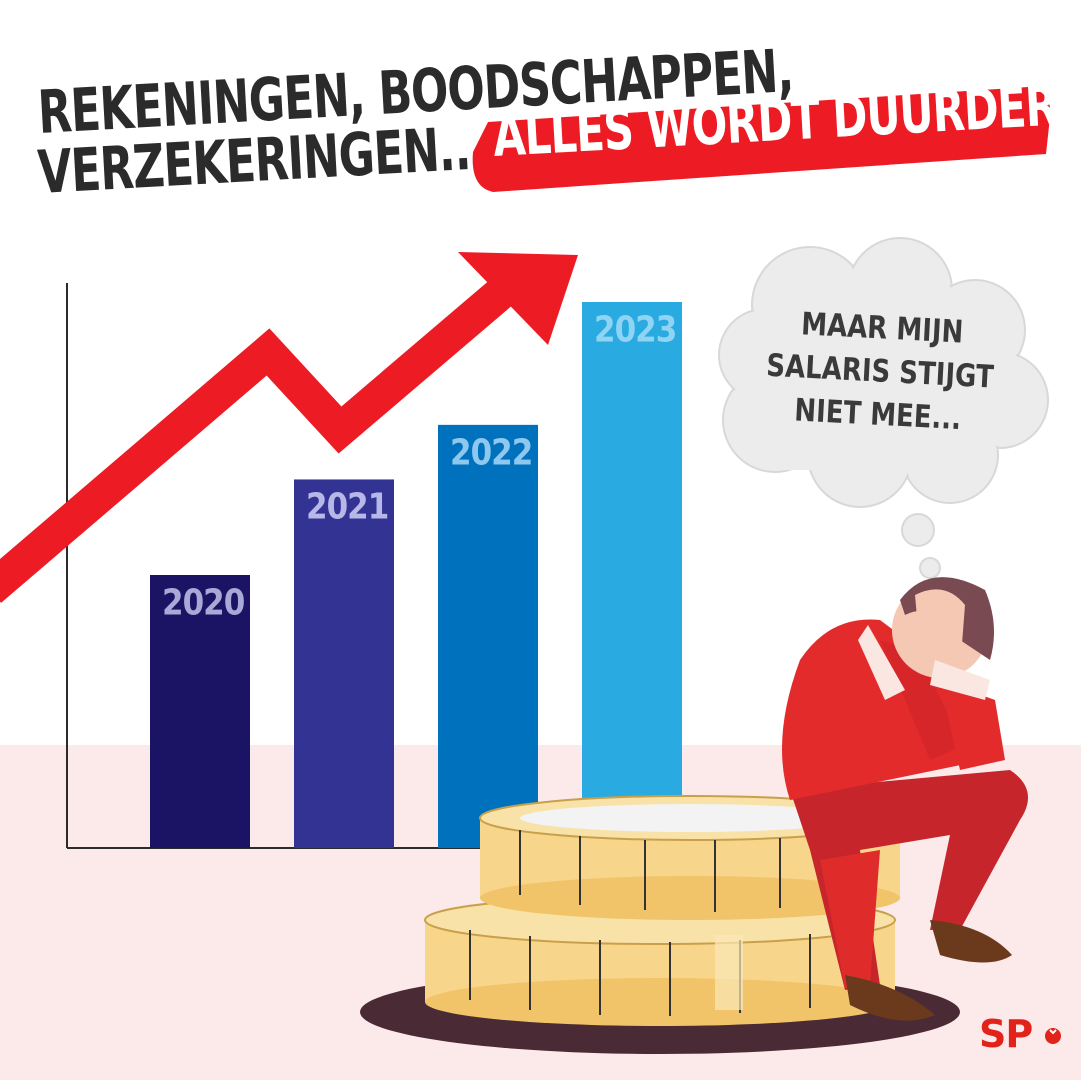  What do you see at coordinates (491, 453) in the screenshot?
I see `bar-label-2022: 2022` at bounding box center [491, 453].